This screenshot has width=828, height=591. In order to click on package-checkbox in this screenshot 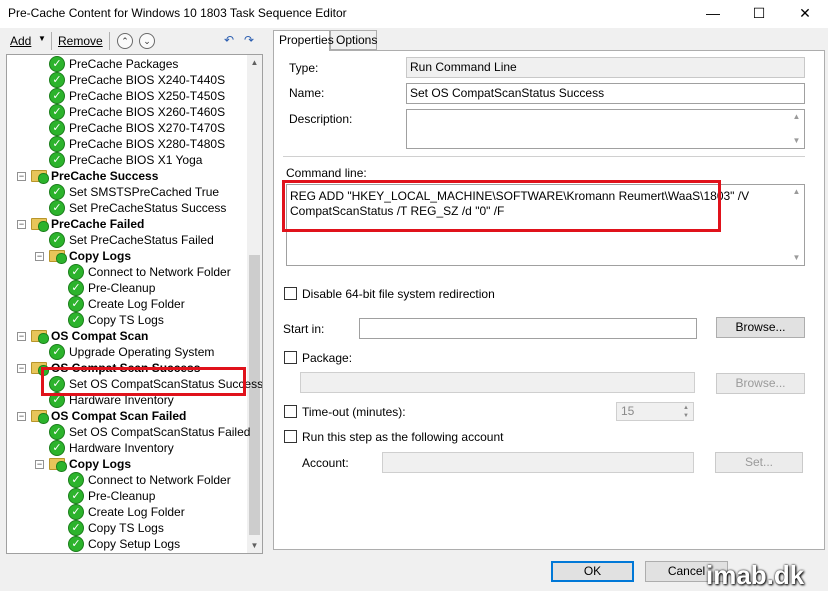, I will do `click(290, 357)`.